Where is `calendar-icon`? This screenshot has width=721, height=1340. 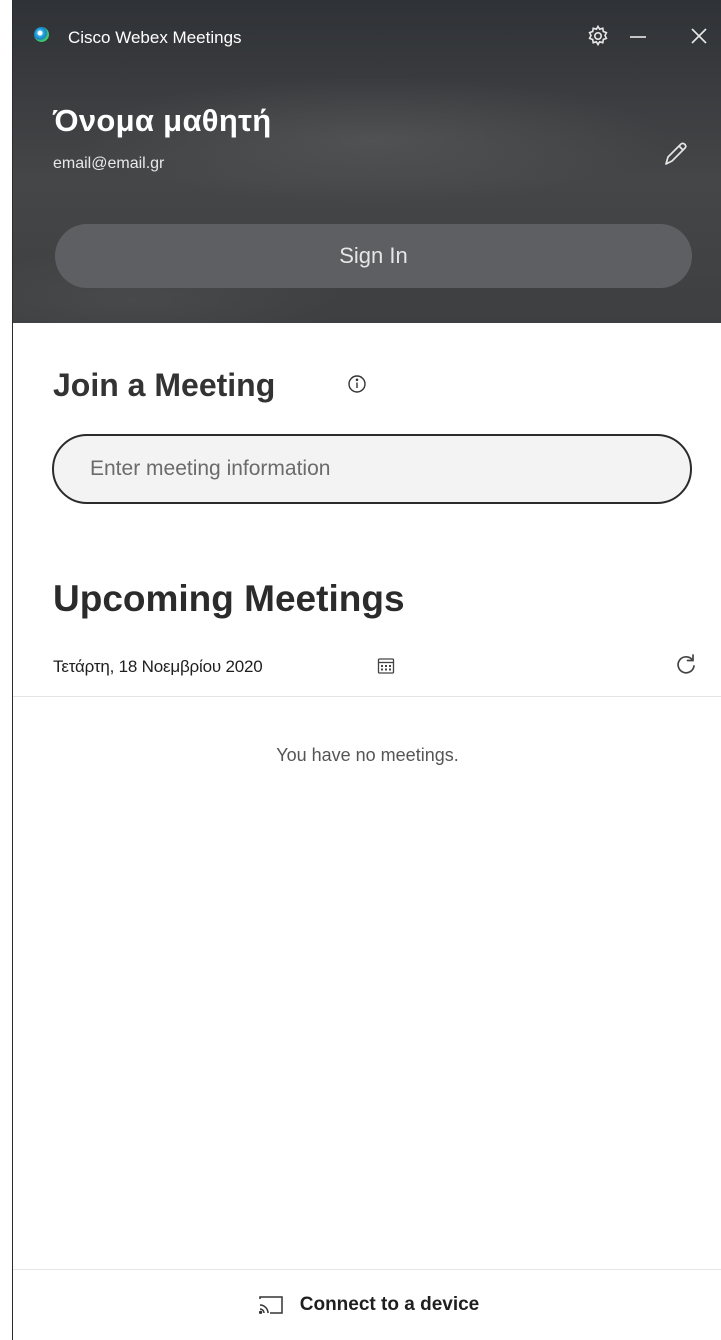 calendar-icon is located at coordinates (386, 666).